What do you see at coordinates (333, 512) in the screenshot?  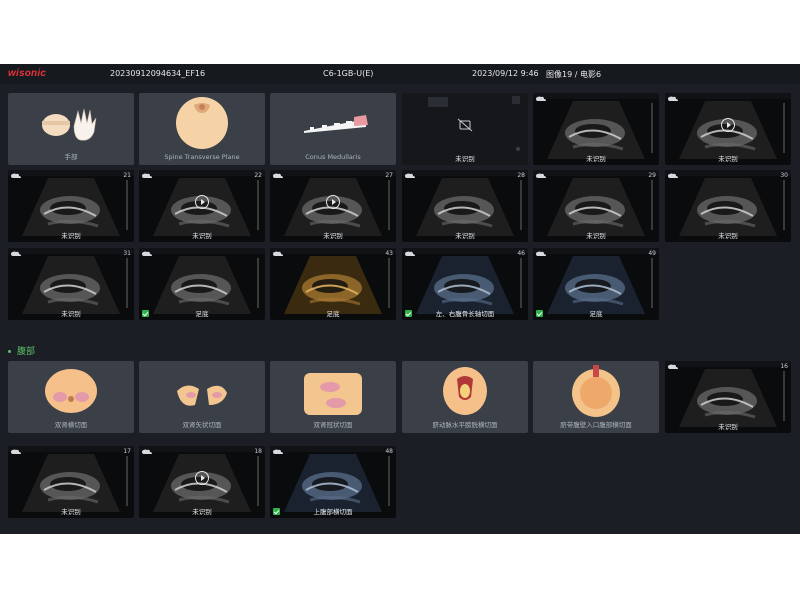 I see `thumbnail-label: 上腹部横切面` at bounding box center [333, 512].